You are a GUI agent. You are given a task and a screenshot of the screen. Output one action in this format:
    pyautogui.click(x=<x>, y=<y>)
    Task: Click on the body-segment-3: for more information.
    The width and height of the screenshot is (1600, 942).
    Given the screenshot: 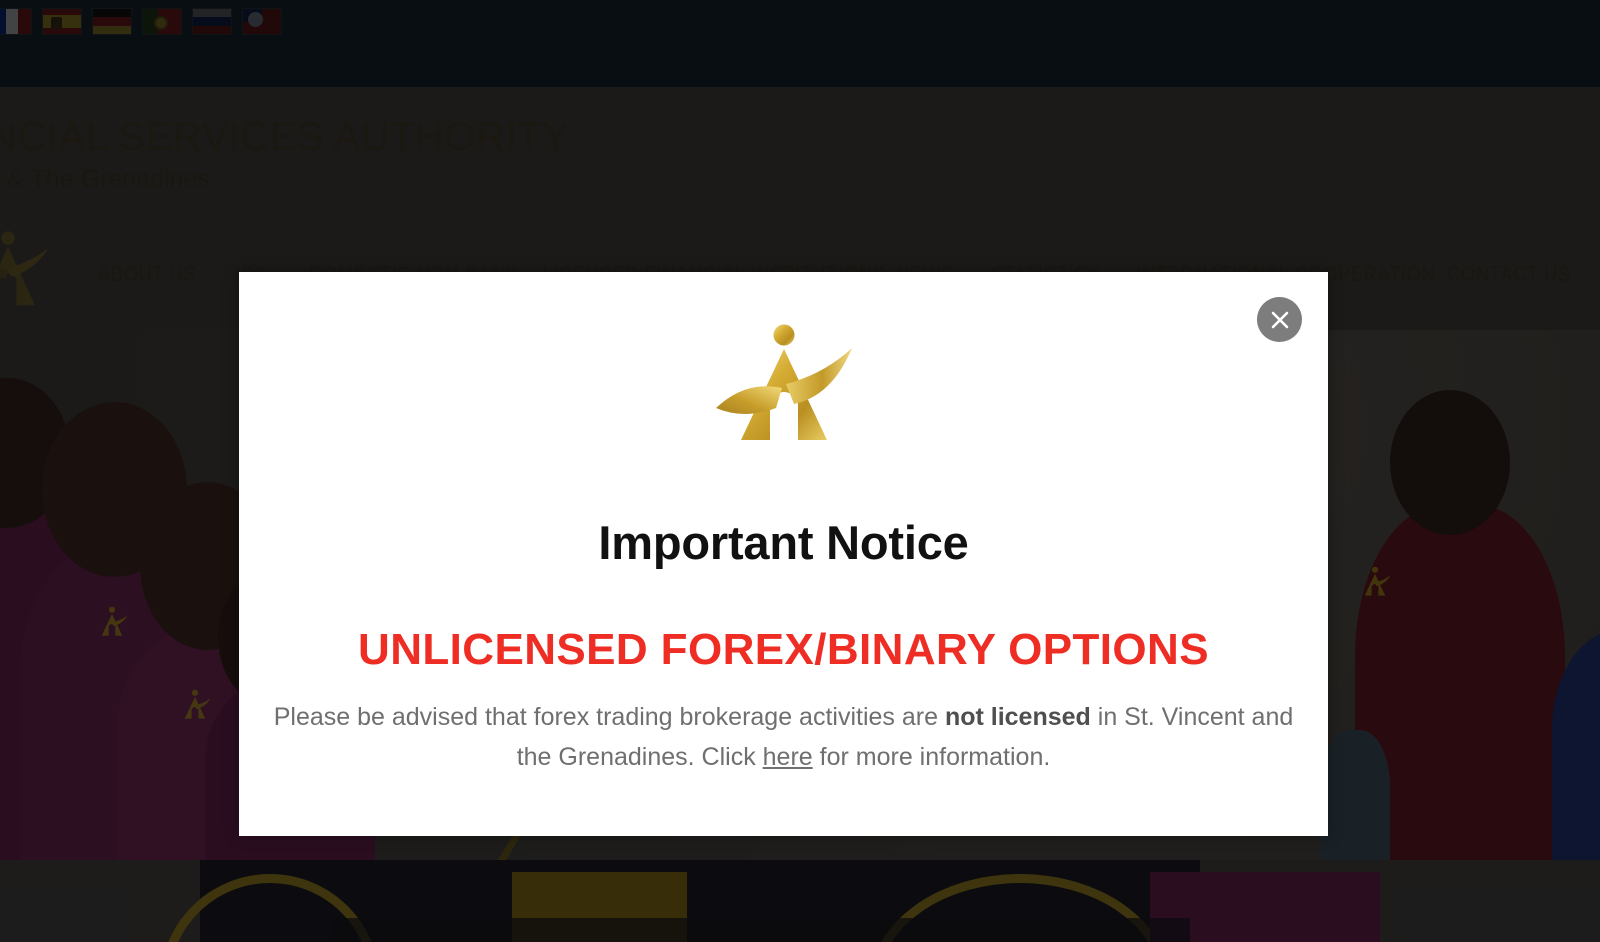 What is the action you would take?
    pyautogui.click(x=931, y=757)
    